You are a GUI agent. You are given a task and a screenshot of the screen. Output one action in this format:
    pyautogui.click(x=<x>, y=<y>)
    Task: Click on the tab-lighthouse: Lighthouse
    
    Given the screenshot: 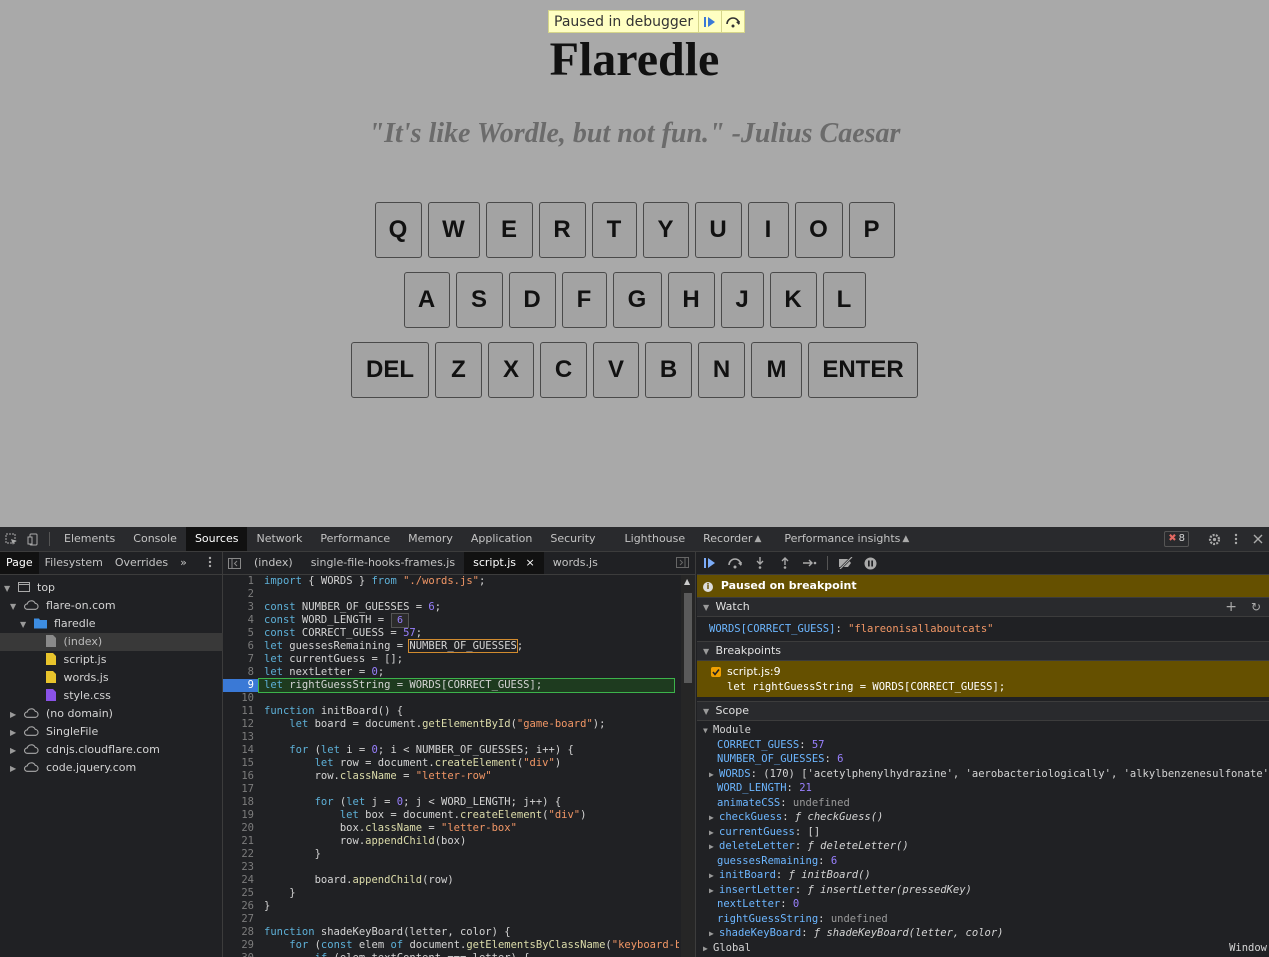 What is the action you would take?
    pyautogui.click(x=655, y=539)
    